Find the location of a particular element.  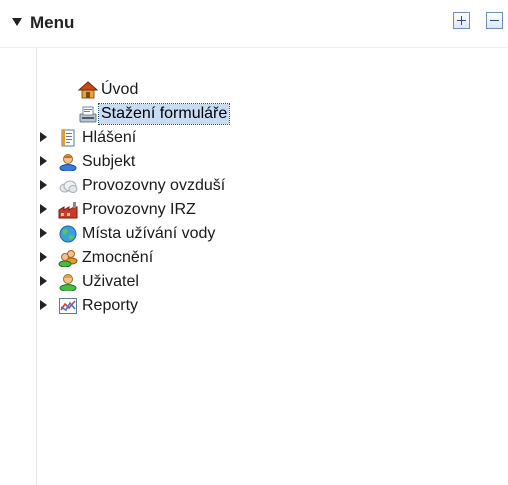

expand-all-button is located at coordinates (461, 20).